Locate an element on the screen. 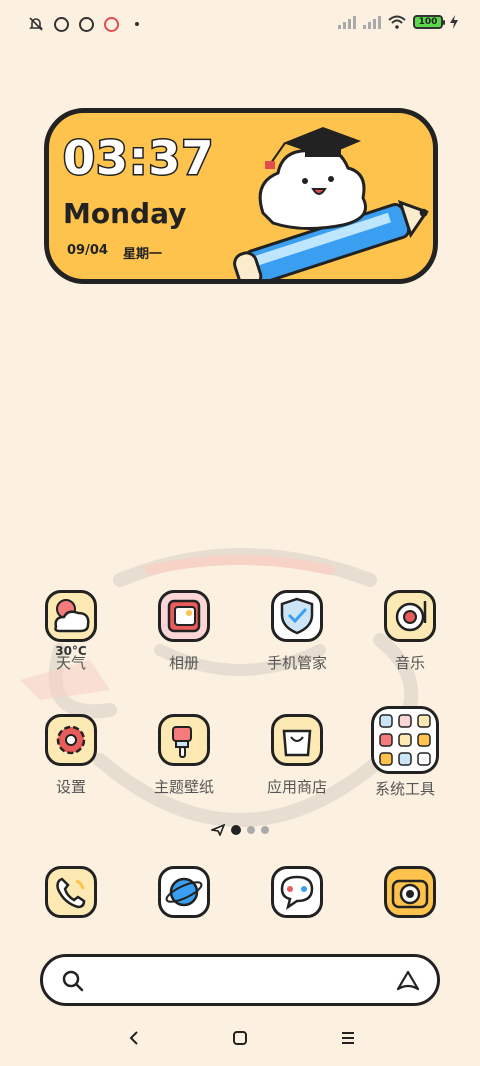 The width and height of the screenshot is (480, 1066). dock-messages is located at coordinates (297, 892).